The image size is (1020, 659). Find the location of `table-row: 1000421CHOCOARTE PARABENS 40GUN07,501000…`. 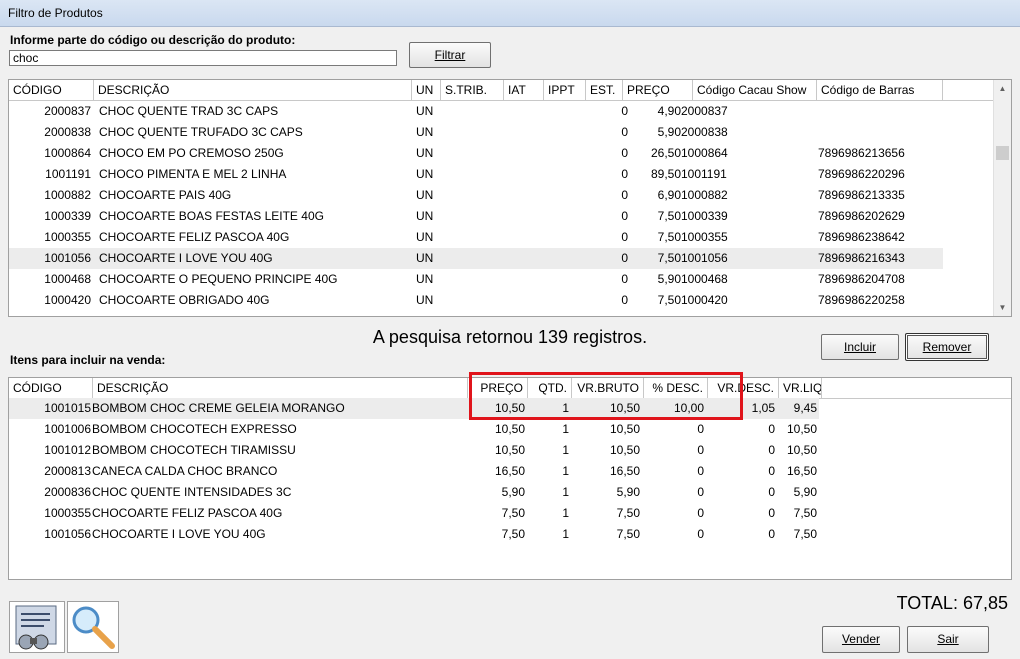

table-row: 1000421CHOCOARTE PARABENS 40GUN07,501000… is located at coordinates (476, 313).